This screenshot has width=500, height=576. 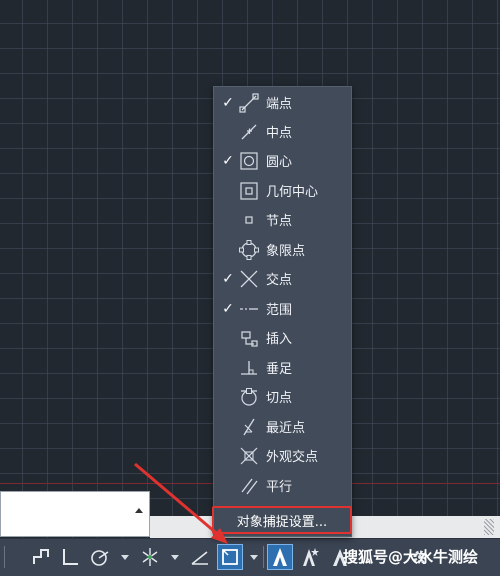 I want to click on isodraft-icon, so click(x=150, y=557).